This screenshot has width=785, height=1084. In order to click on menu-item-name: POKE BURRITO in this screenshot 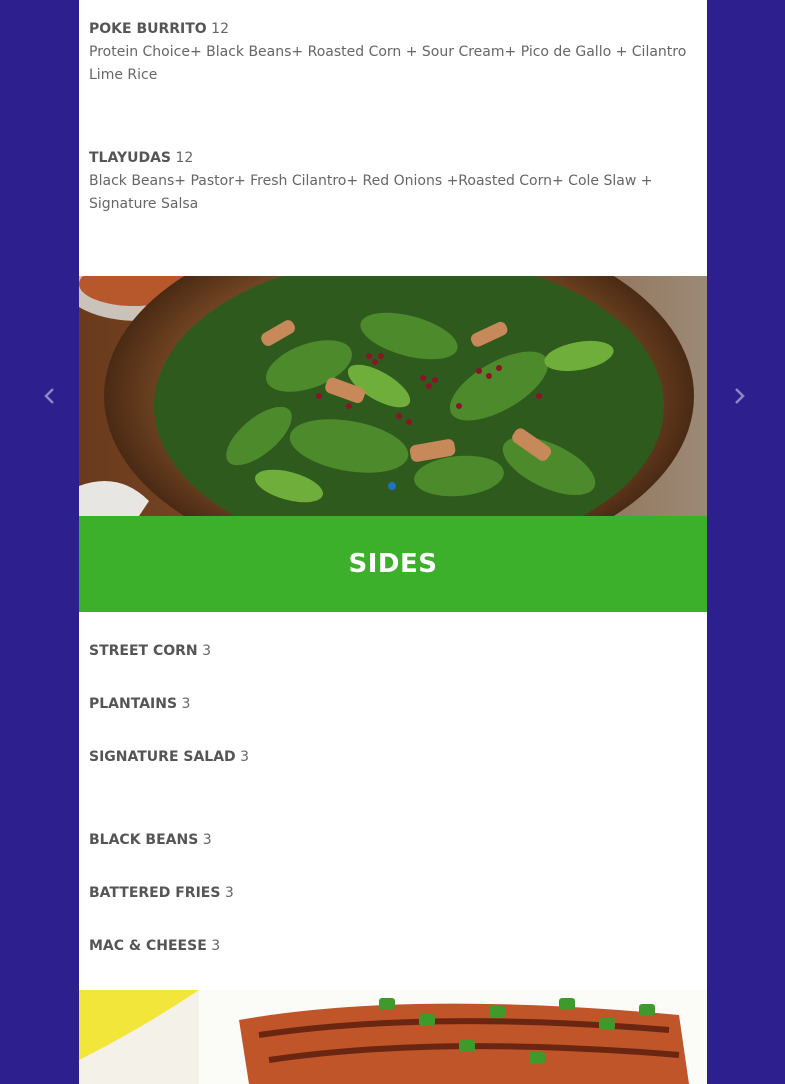, I will do `click(148, 29)`.